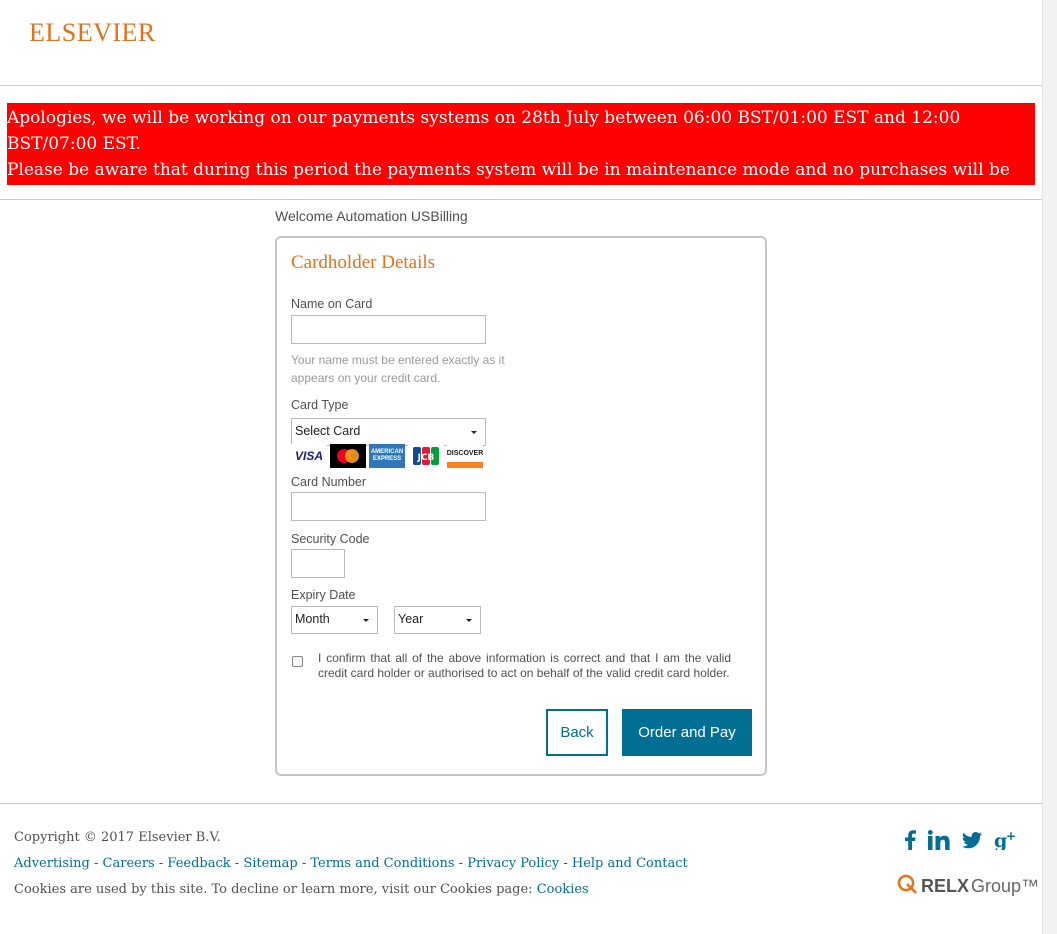  Describe the element at coordinates (388, 506) in the screenshot. I see `card-number-input` at that location.